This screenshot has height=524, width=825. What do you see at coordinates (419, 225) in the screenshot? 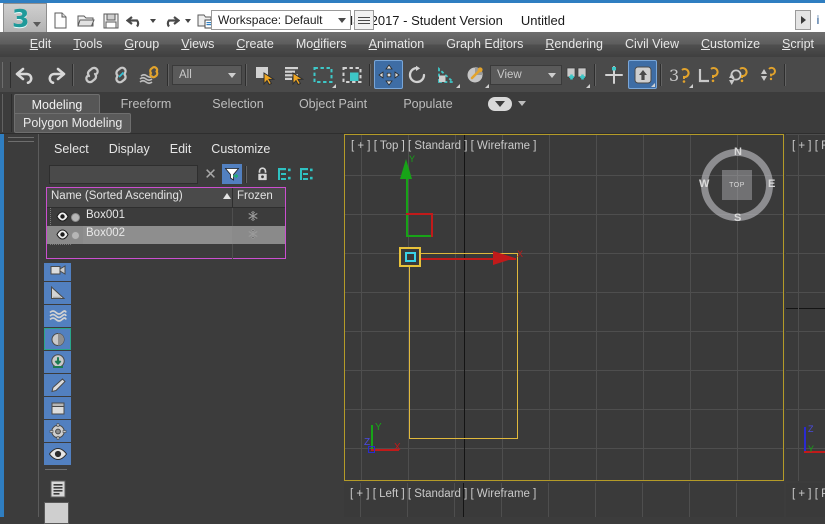
I see `gizmo-xy-plane-handle` at bounding box center [419, 225].